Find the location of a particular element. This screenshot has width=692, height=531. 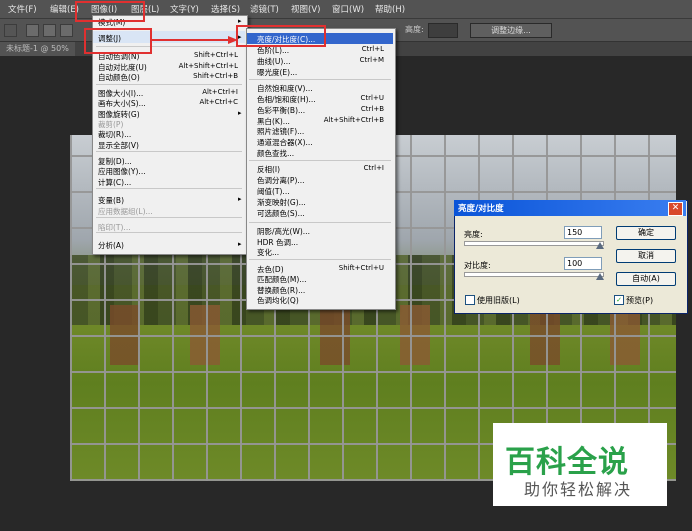

brightness-label: 亮度: is located at coordinates (473, 234).